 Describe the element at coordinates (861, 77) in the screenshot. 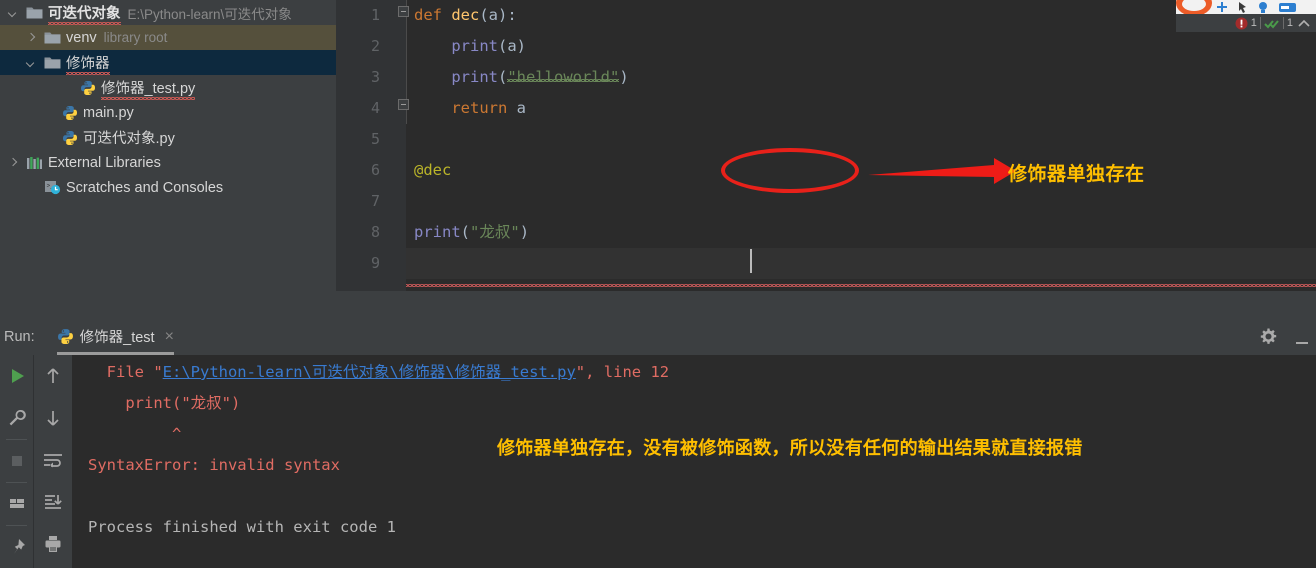

I see `code-line-3: print("helloworld")` at that location.